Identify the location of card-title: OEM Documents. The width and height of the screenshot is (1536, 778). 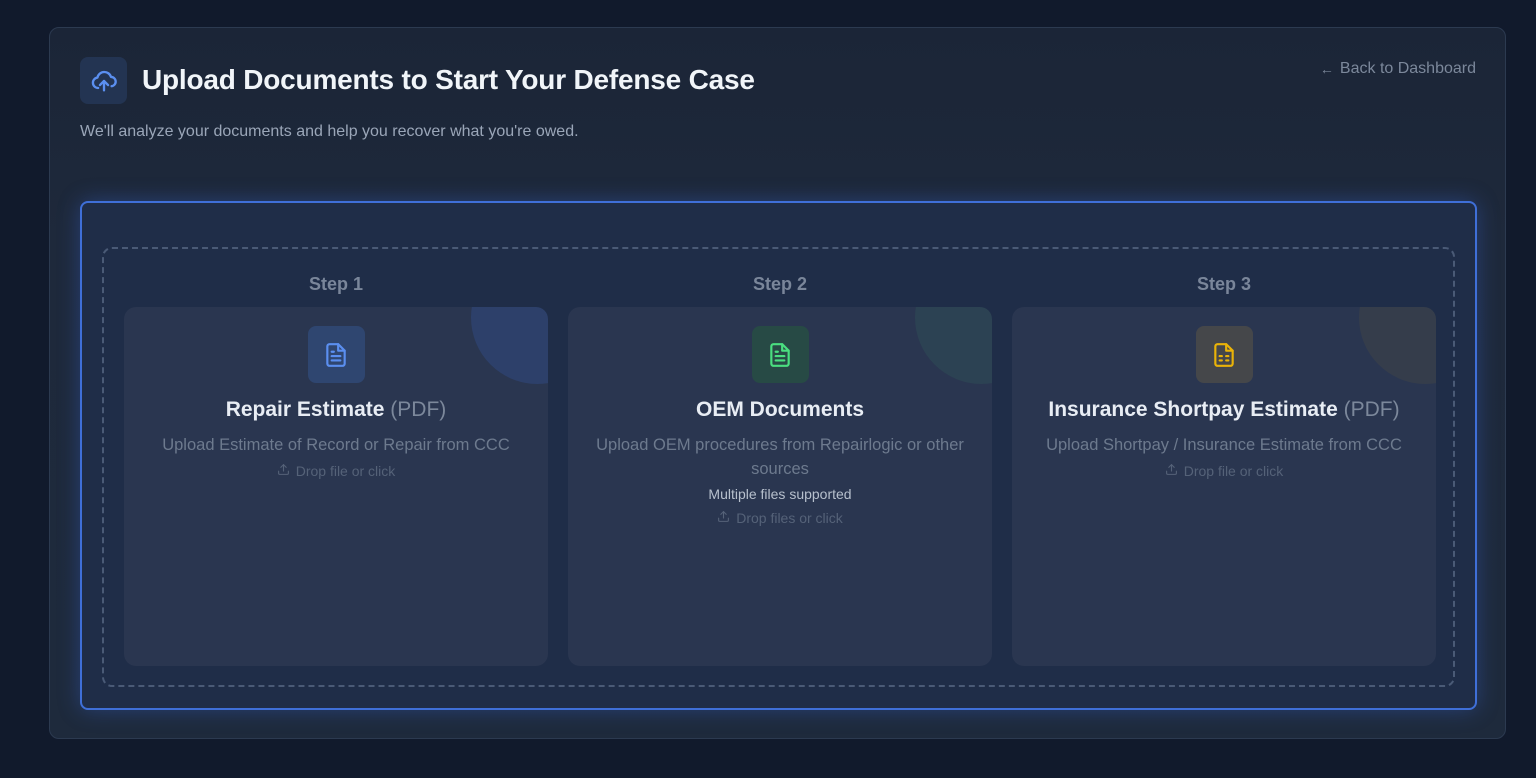
(780, 410).